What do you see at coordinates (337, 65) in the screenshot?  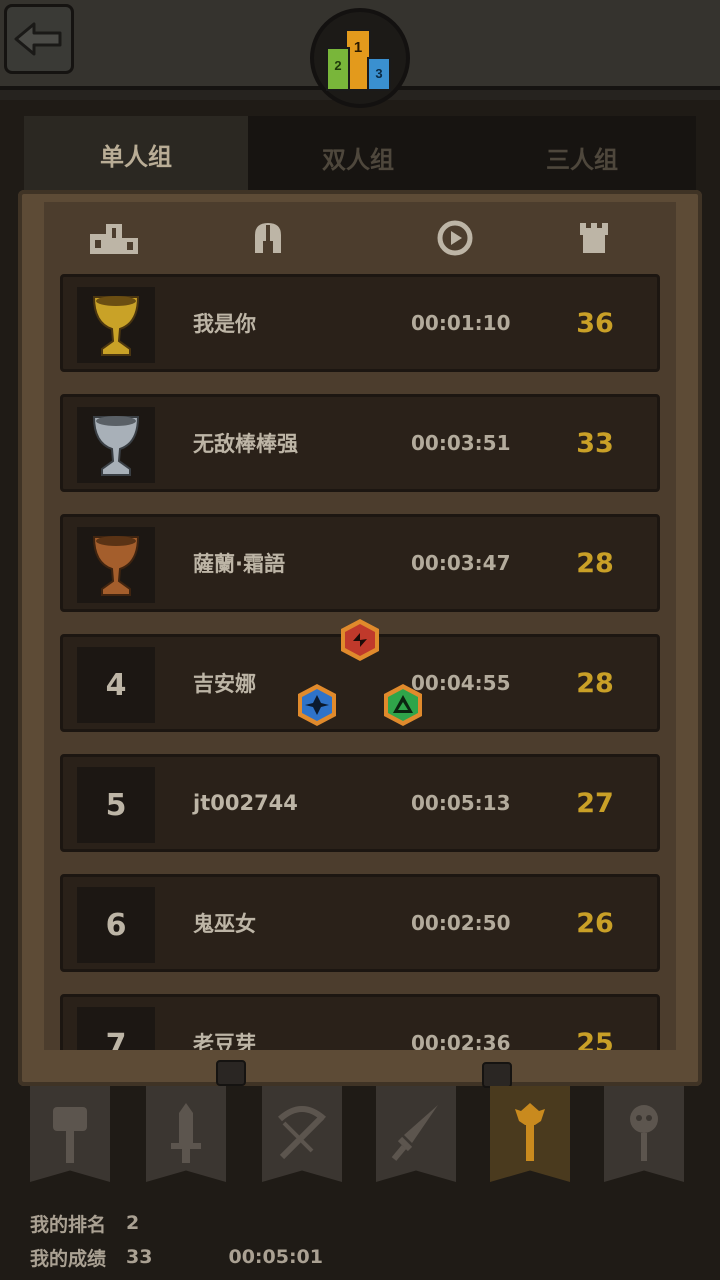 I see `podium-digit-2: 2` at bounding box center [337, 65].